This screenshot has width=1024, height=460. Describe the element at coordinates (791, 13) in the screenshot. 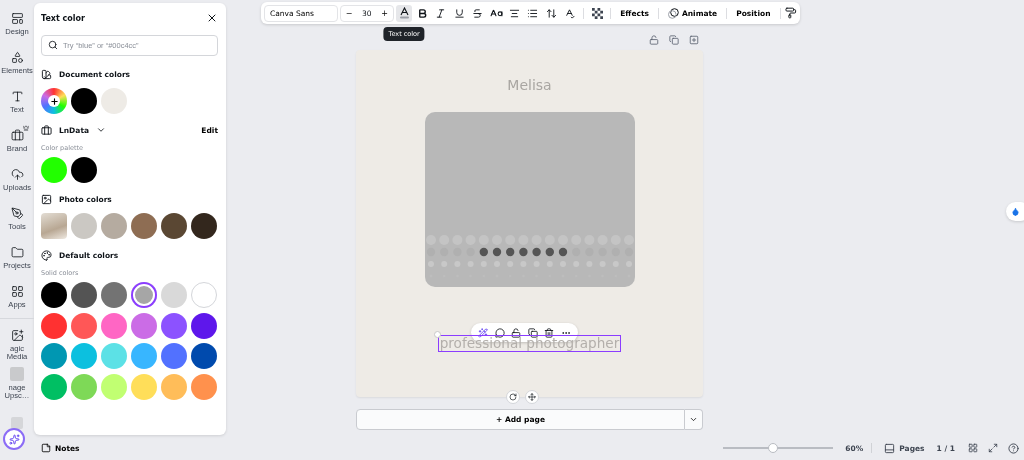

I see `paint-roller-icon` at that location.